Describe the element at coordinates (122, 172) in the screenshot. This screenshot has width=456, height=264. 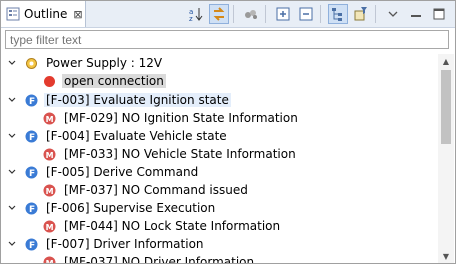
I see `tree-item-label: [F-005] Derive Command` at that location.